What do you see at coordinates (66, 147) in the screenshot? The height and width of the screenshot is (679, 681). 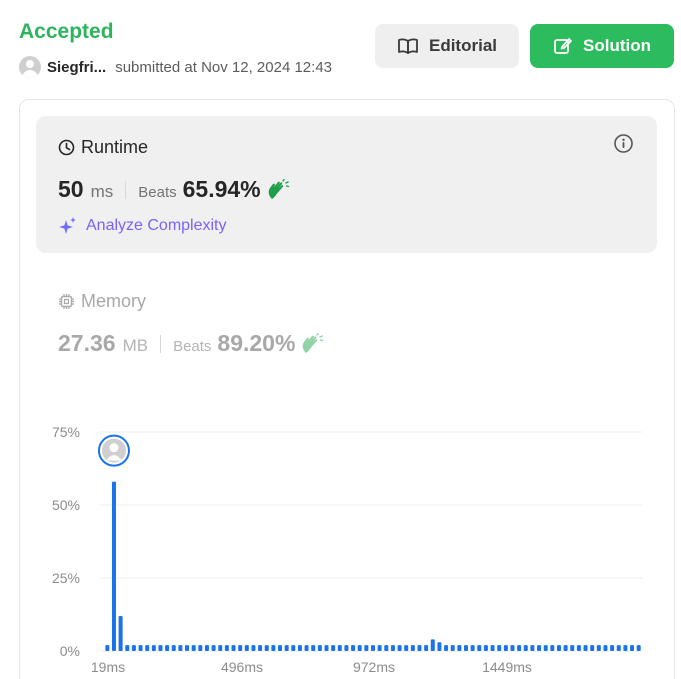 I see `clock-icon` at bounding box center [66, 147].